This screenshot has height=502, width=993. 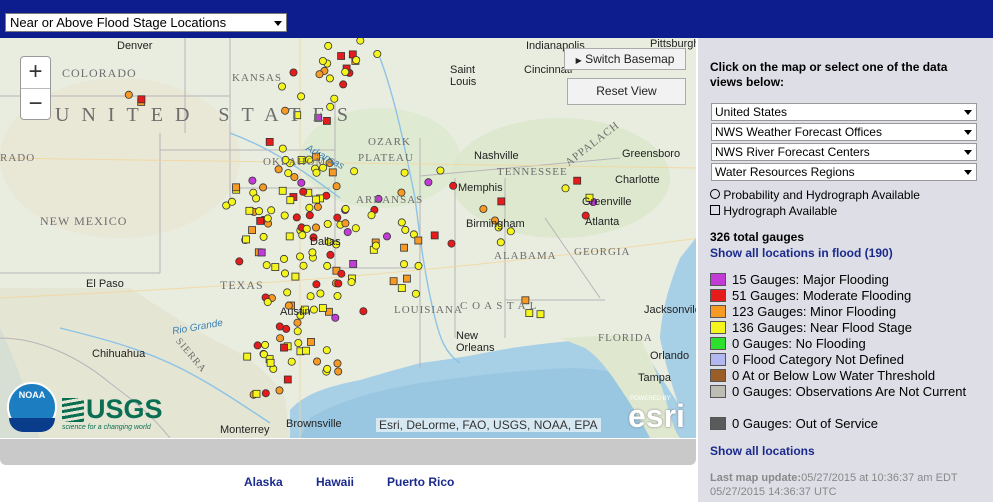 I want to click on legend-row-minor: 123 Gauges: Minor Flooding, so click(x=803, y=311).